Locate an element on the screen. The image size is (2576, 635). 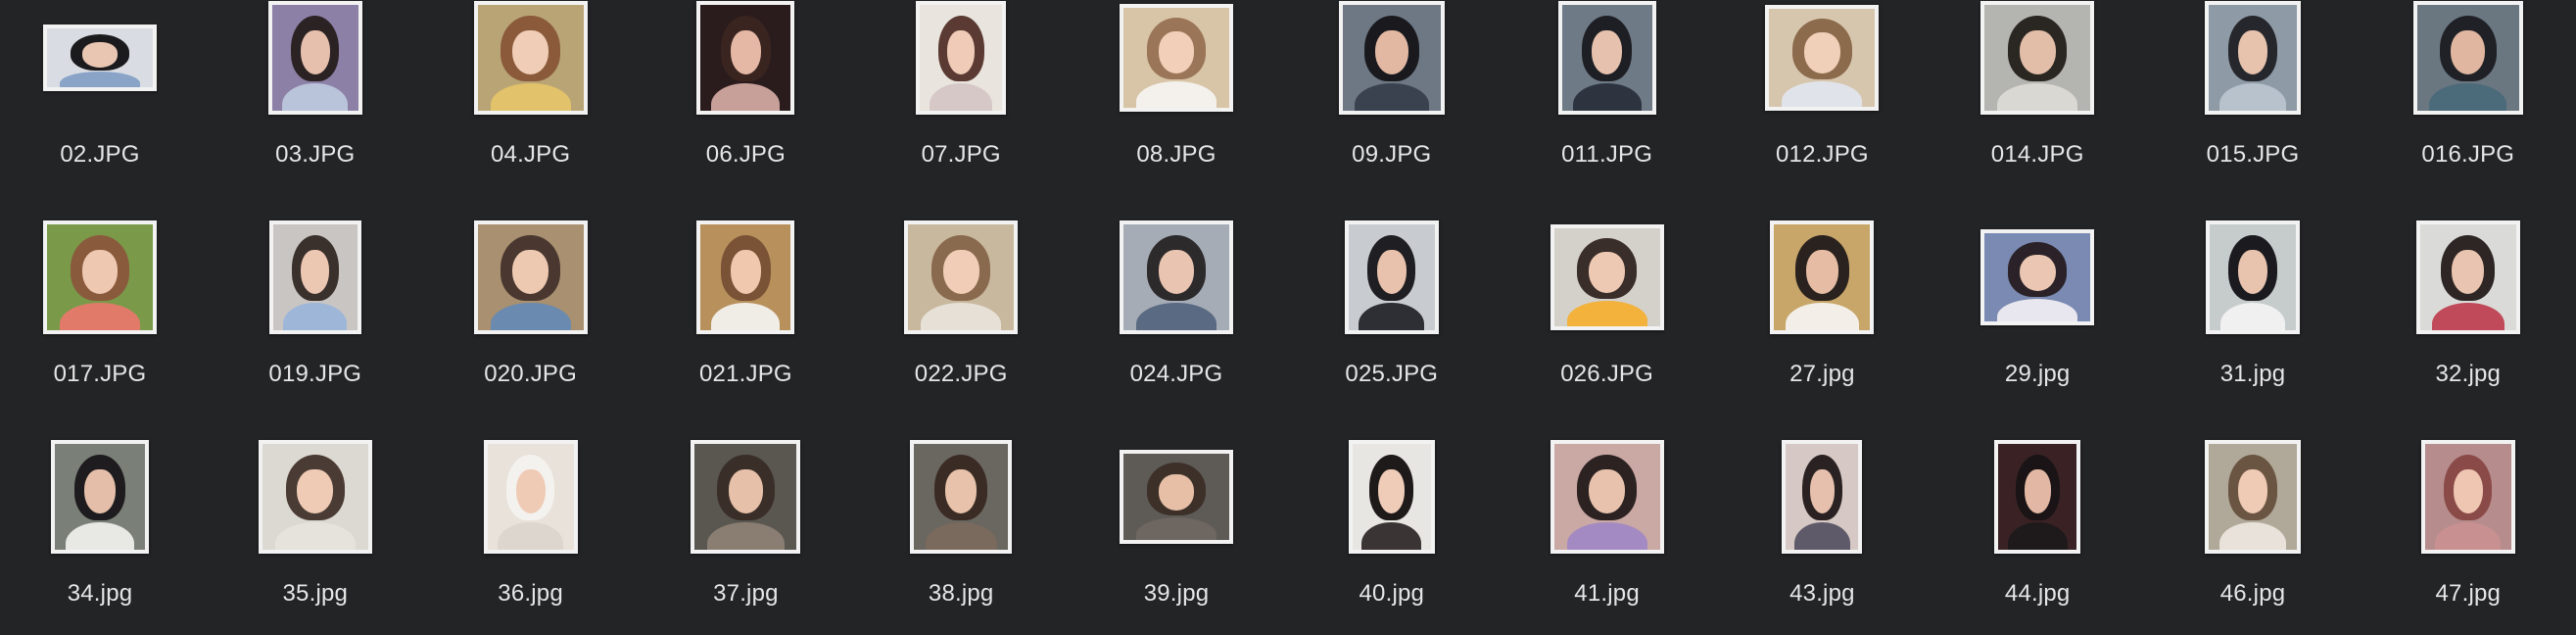
file-item: 31.jpg is located at coordinates (2253, 318).